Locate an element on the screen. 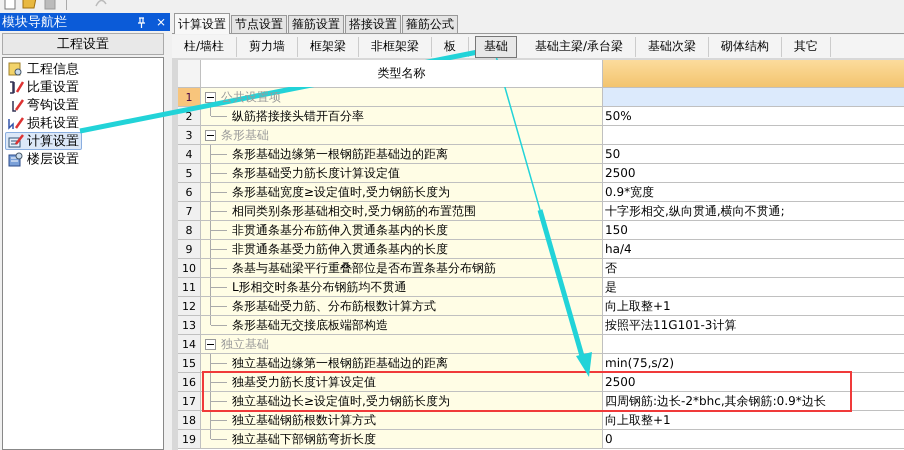 The width and height of the screenshot is (904, 450). table-cell: 非贯通条基受力筋伸入贯通条基内的长度 is located at coordinates (402, 249).